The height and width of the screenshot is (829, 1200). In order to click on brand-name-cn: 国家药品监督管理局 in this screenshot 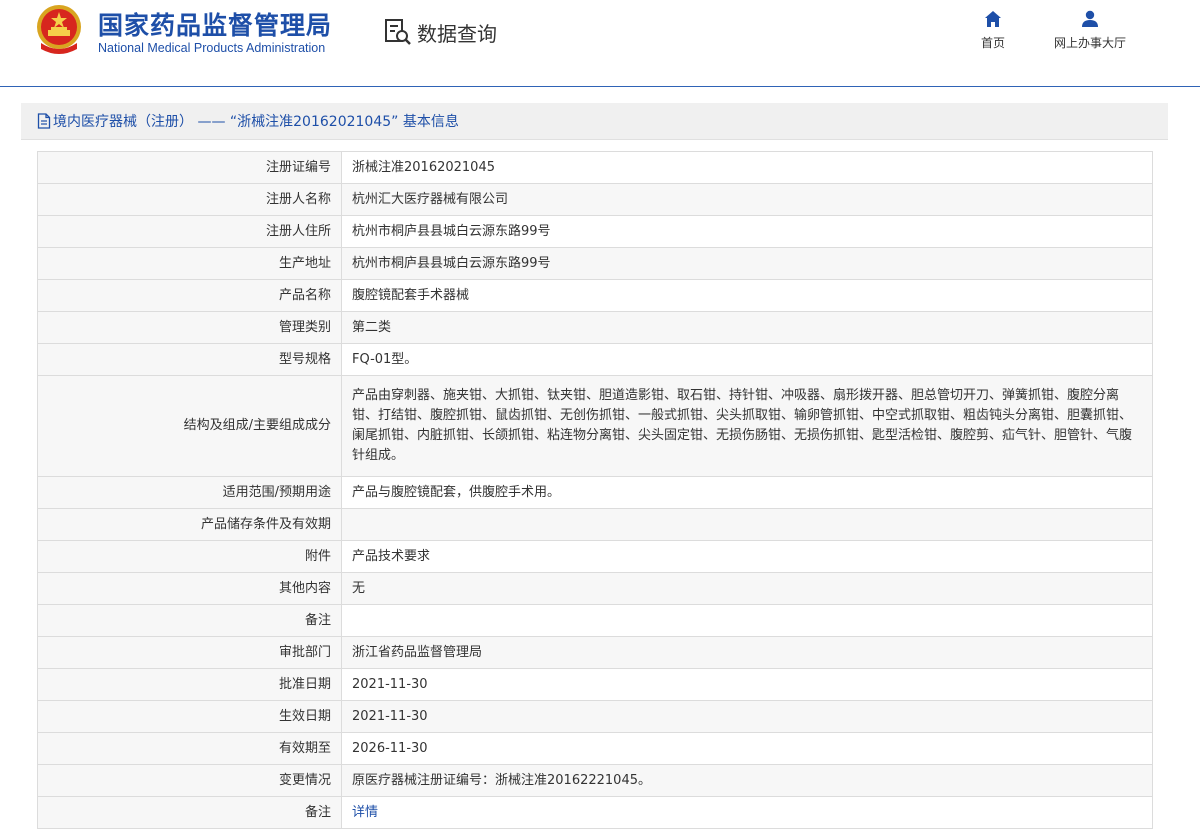, I will do `click(215, 25)`.